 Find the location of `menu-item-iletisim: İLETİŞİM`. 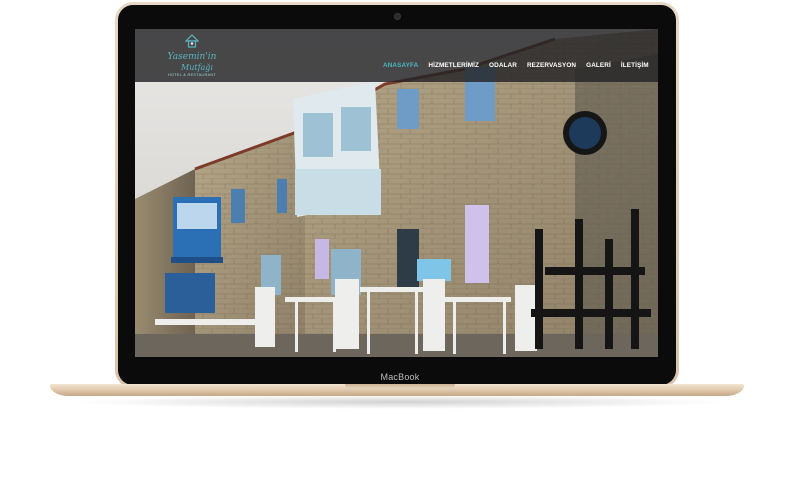

menu-item-iletisim: İLETİŞİM is located at coordinates (635, 65).